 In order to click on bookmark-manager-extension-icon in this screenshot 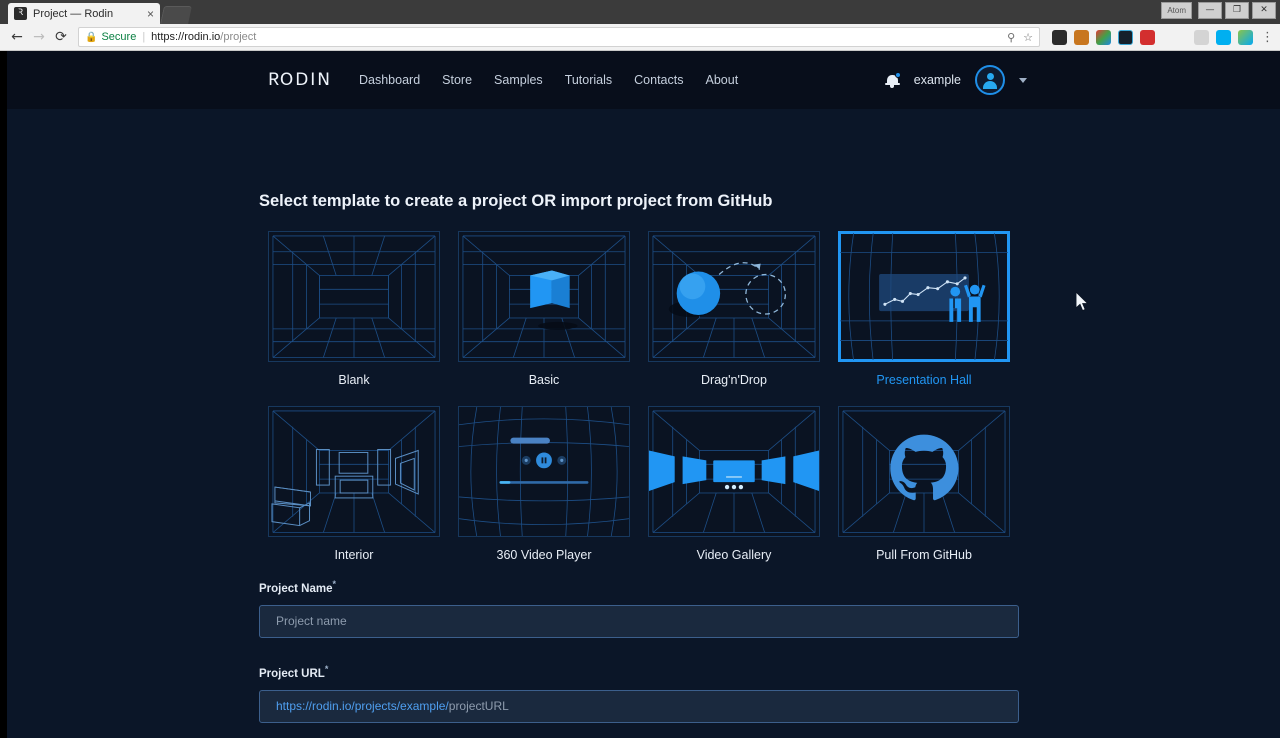, I will do `click(1081, 37)`.